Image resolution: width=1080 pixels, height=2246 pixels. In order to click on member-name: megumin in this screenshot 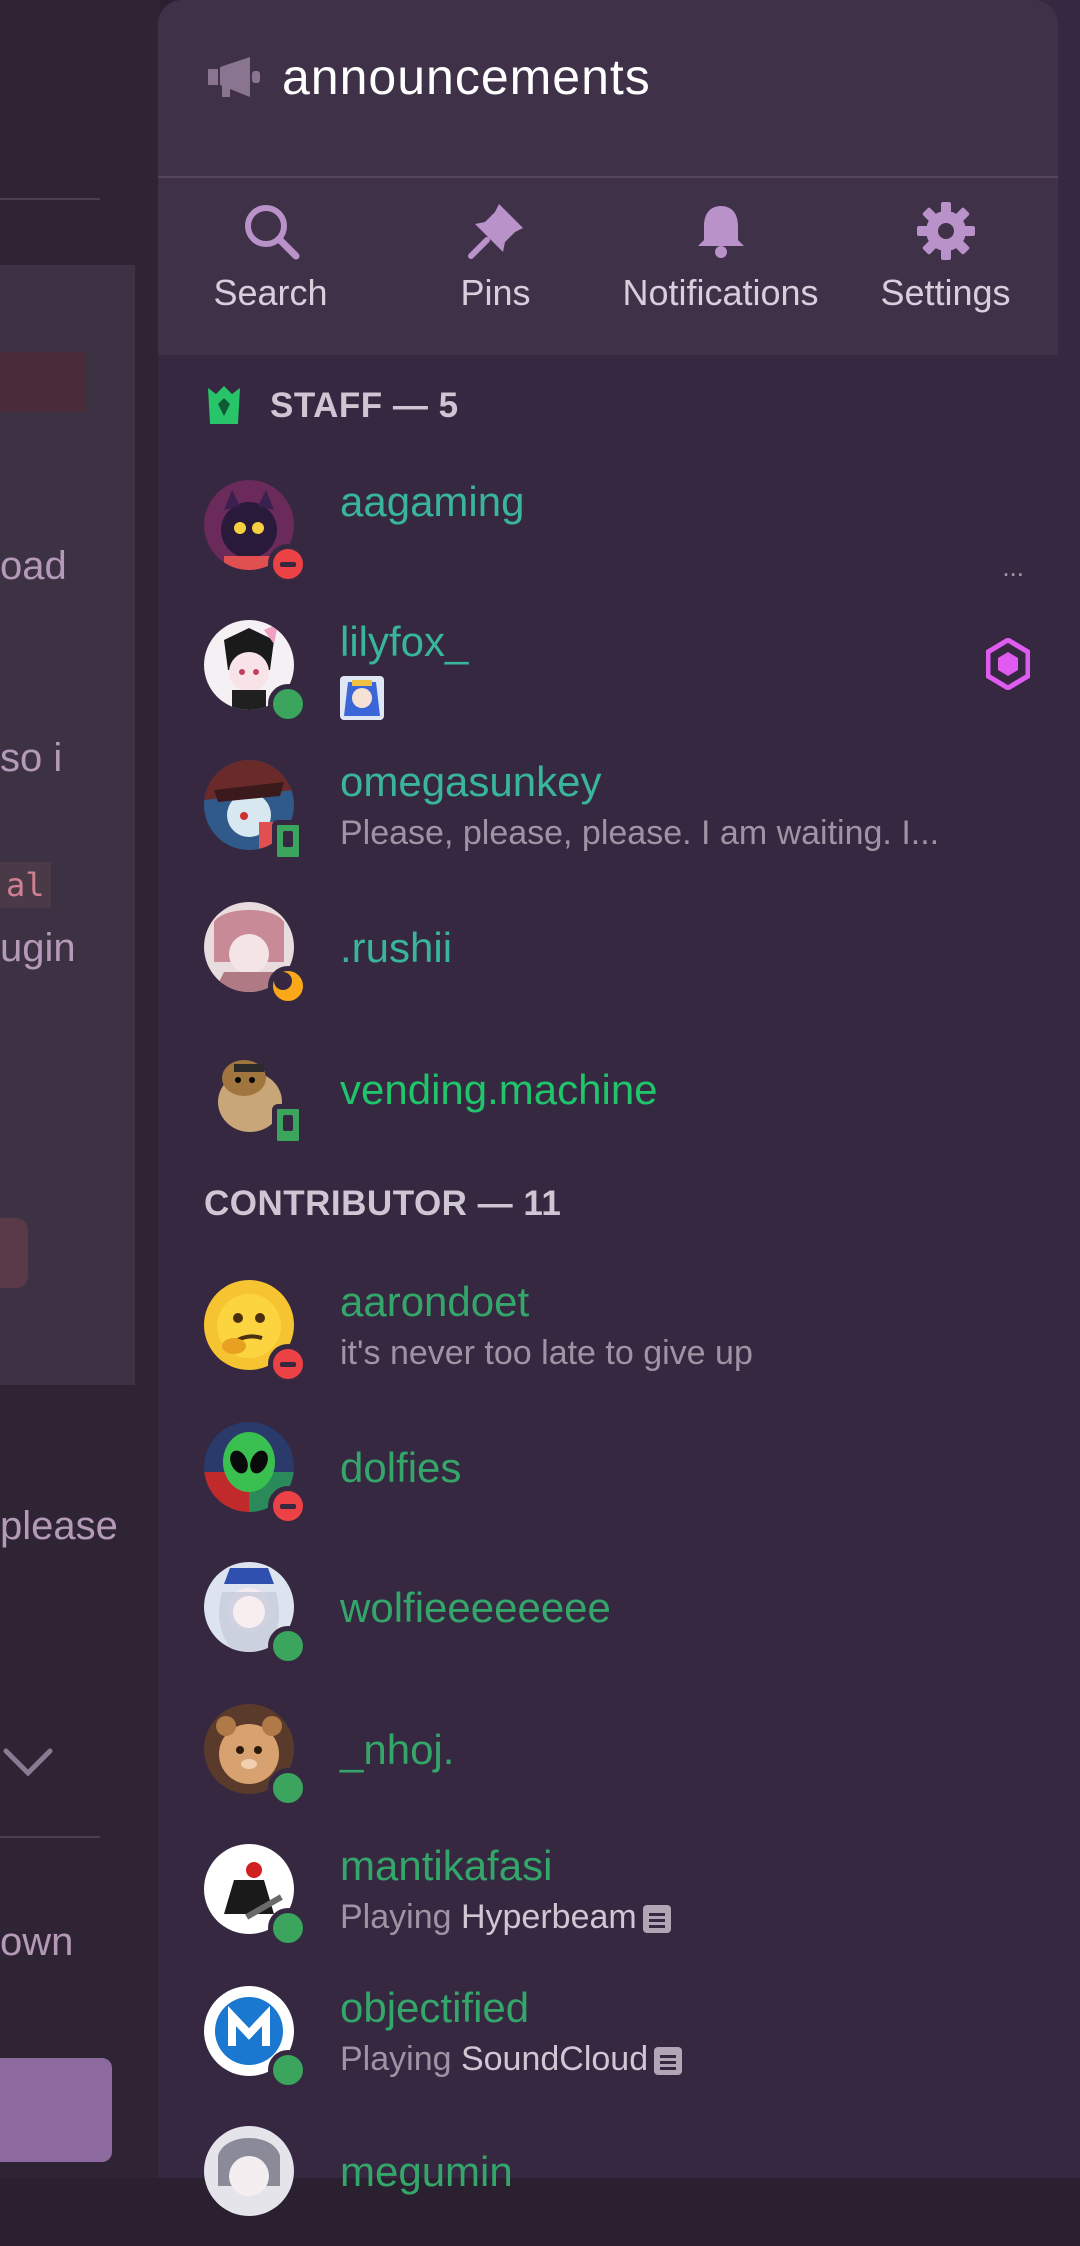, I will do `click(426, 2171)`.